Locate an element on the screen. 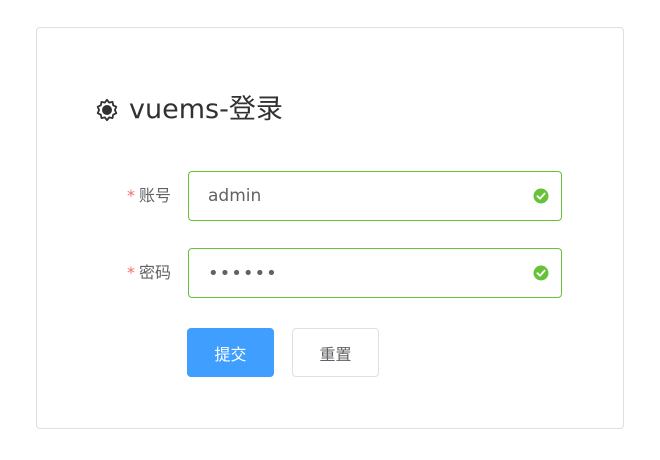 The image size is (660, 460). submit-button: 提交 is located at coordinates (230, 352).